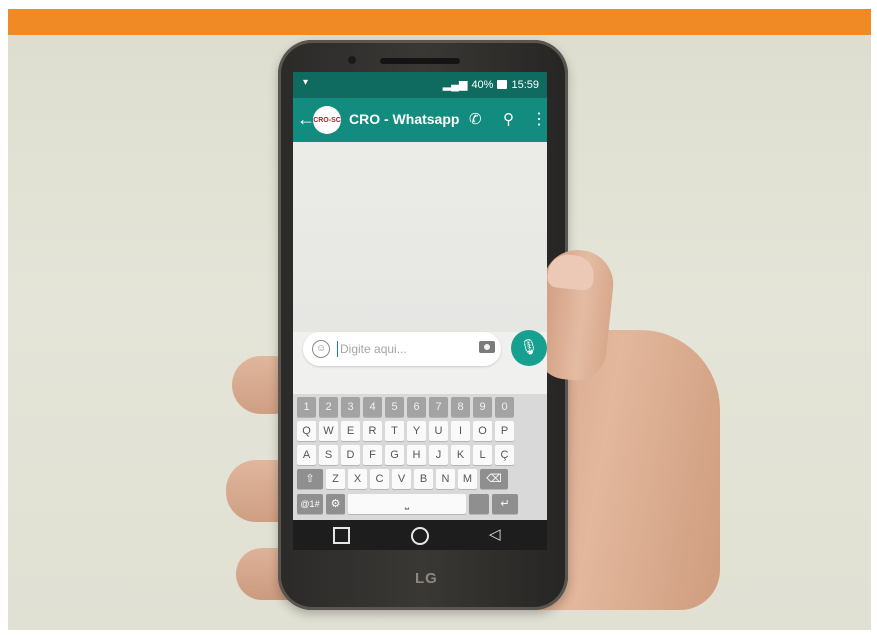  Describe the element at coordinates (321, 349) in the screenshot. I see `emoji-icon: ☺` at that location.